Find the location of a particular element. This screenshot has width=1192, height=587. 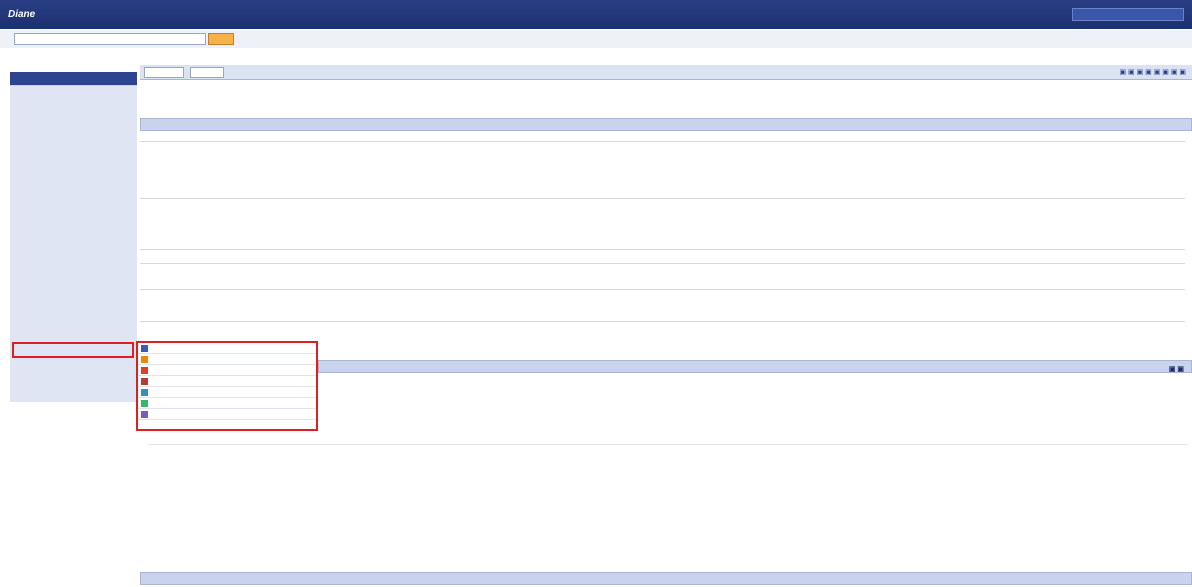

bottom-section-bar is located at coordinates (666, 578).